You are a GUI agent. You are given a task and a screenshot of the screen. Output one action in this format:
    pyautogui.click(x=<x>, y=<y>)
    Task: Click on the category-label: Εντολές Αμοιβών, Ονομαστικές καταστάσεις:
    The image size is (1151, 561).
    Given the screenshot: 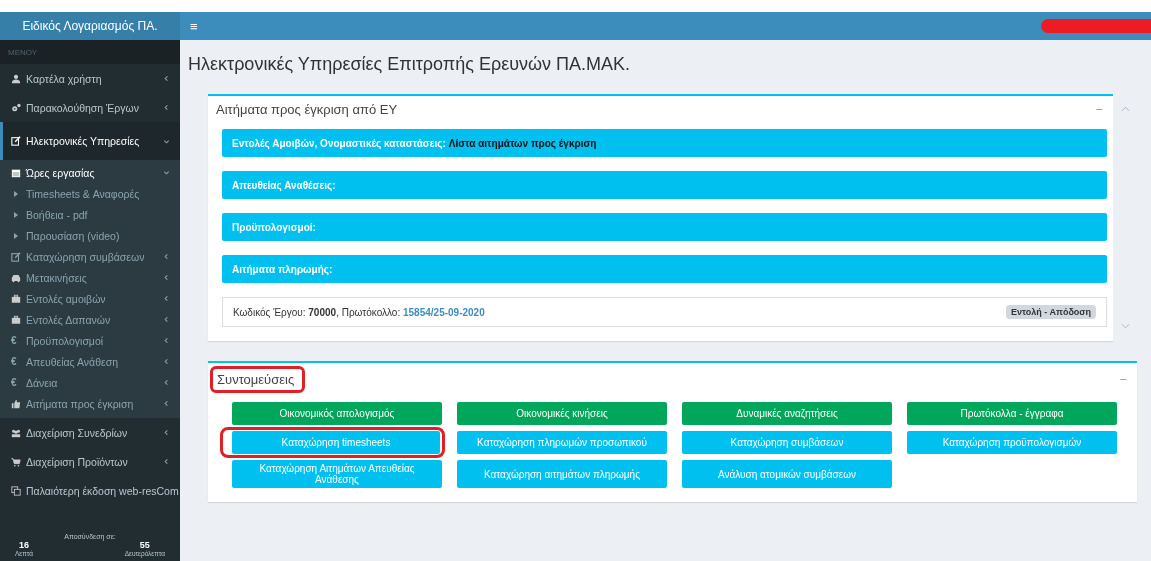 What is the action you would take?
    pyautogui.click(x=339, y=143)
    